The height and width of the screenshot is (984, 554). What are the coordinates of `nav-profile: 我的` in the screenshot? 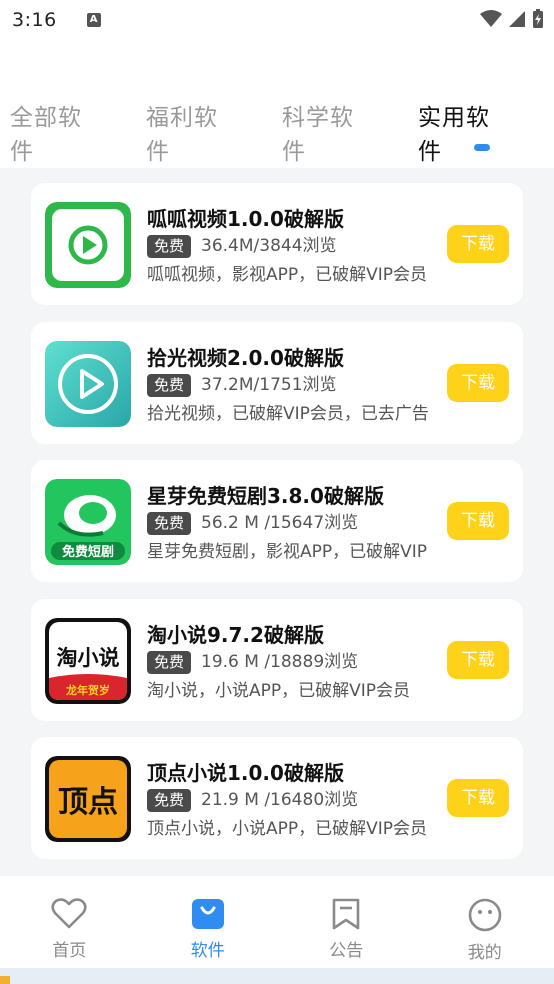 It's located at (485, 922).